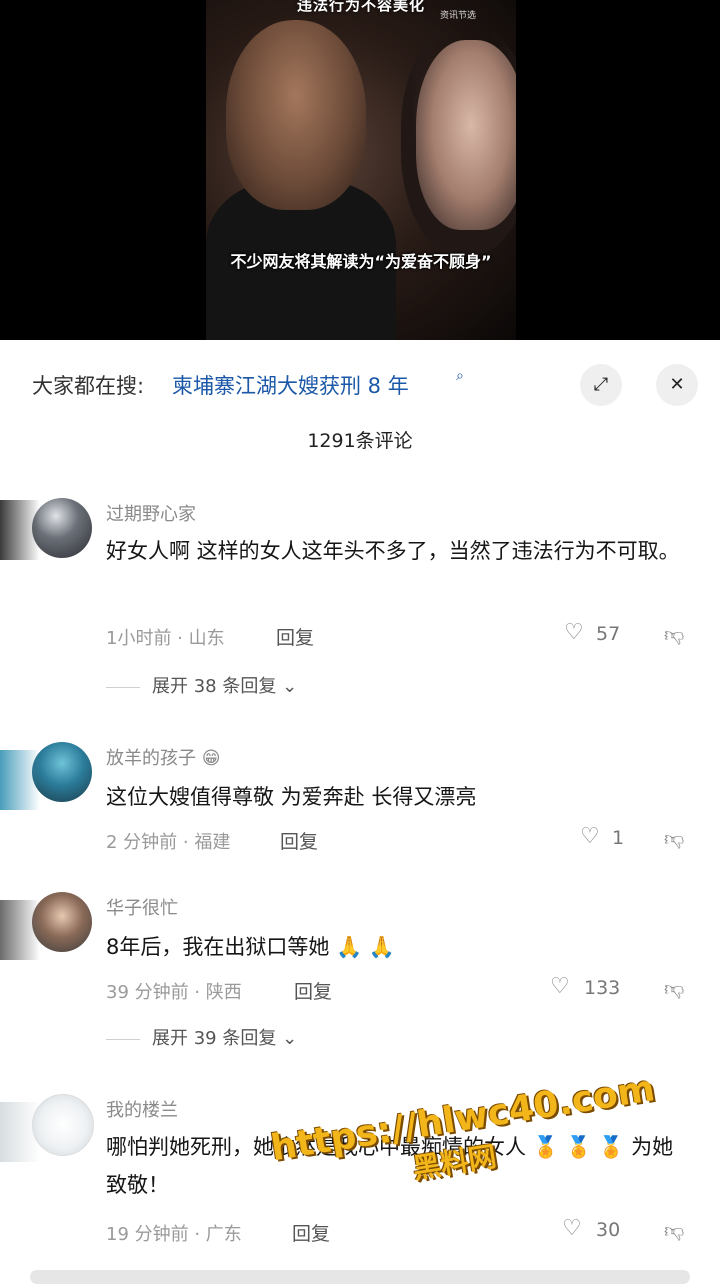 The width and height of the screenshot is (720, 1284). I want to click on comment-time-location: 2 分钟前 · 福建, so click(168, 842).